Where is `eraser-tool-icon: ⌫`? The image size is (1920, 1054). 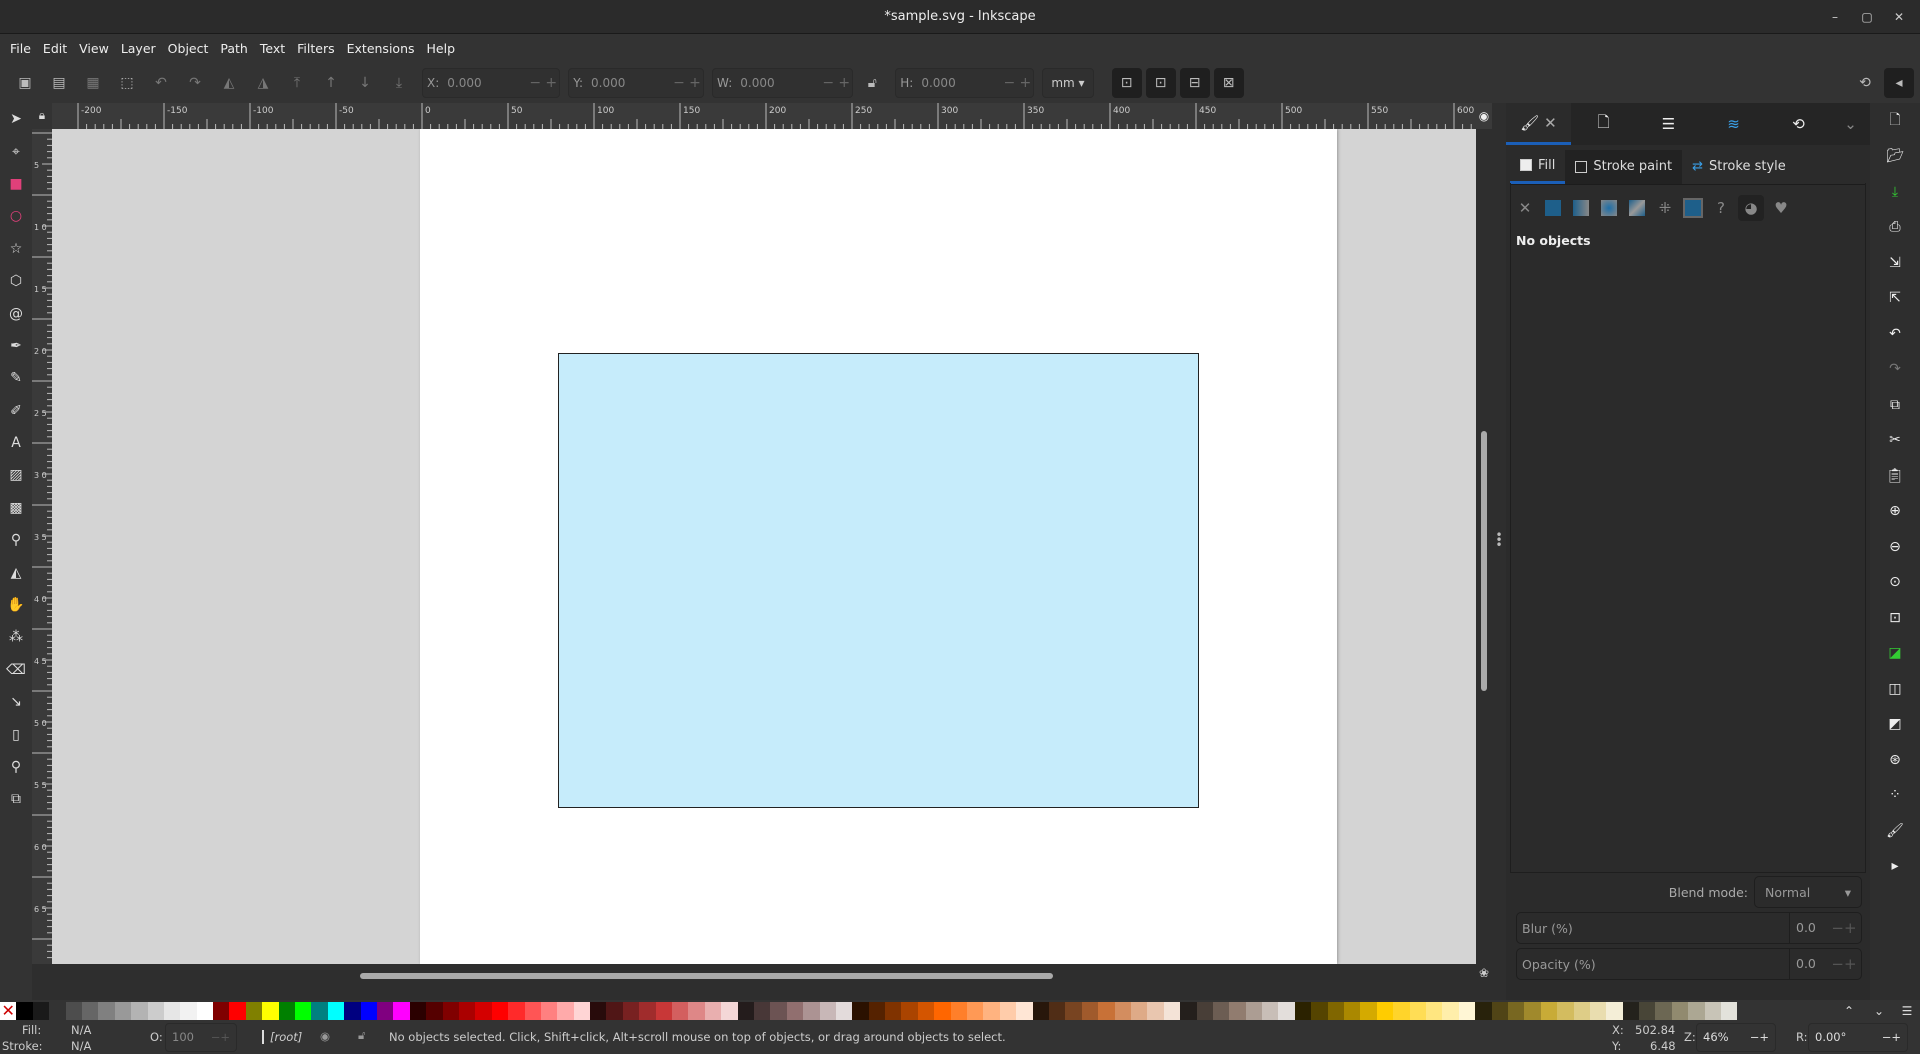
eraser-tool-icon: ⌫ is located at coordinates (16, 670).